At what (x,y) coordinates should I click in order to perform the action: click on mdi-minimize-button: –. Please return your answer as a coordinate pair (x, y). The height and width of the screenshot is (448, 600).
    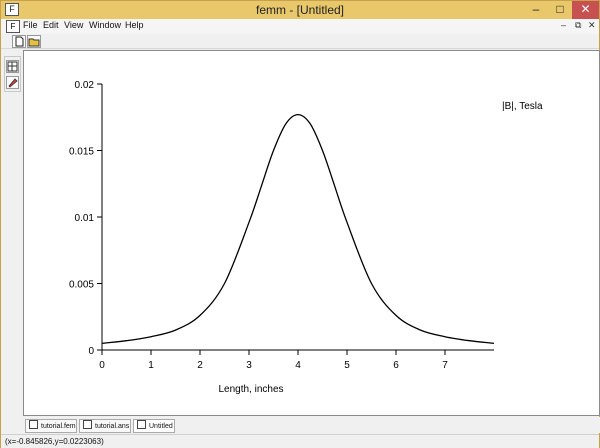
    Looking at the image, I should click on (563, 25).